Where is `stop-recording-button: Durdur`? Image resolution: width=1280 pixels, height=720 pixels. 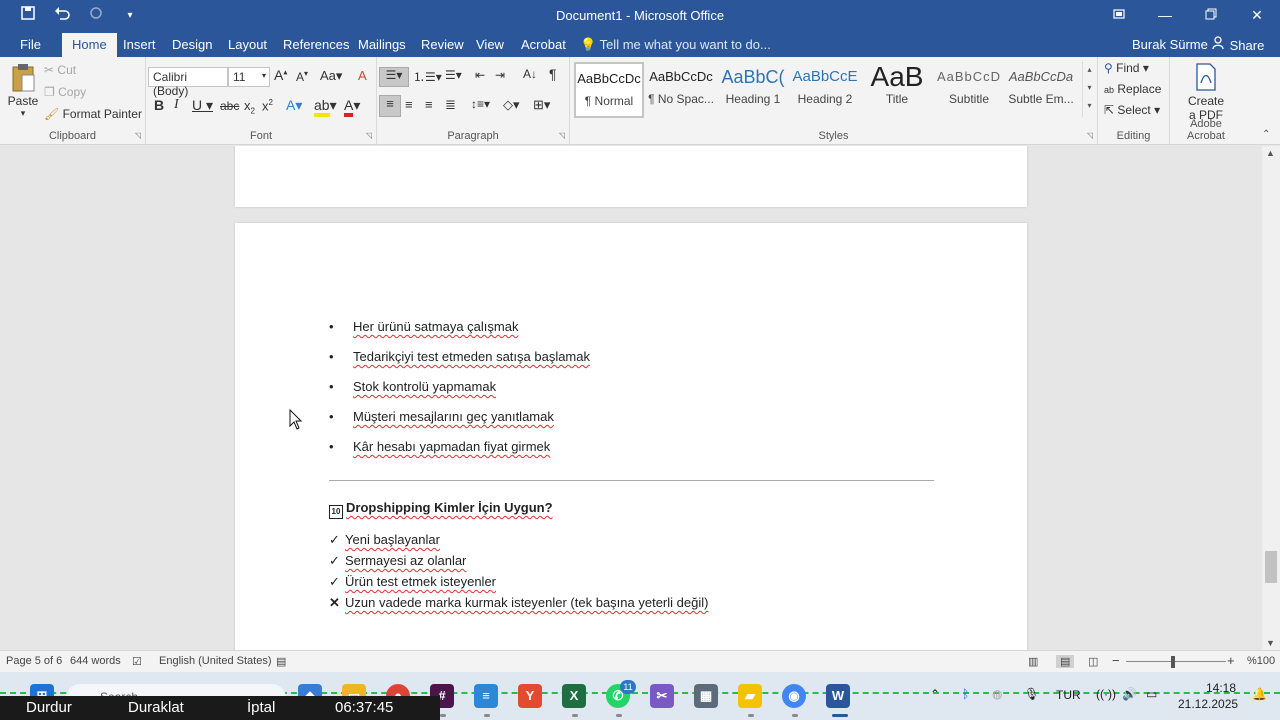
stop-recording-button: Durdur is located at coordinates (49, 707).